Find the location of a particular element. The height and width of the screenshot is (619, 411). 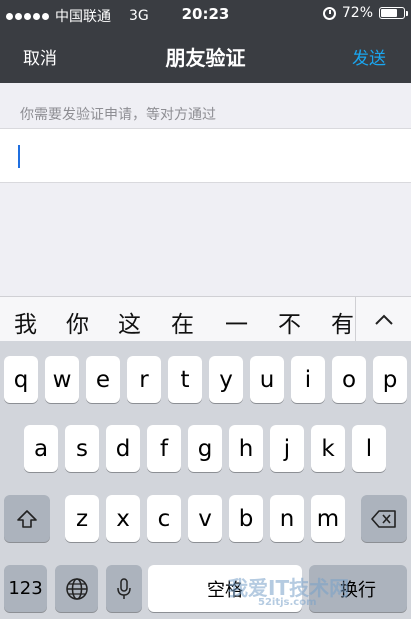

page-title: 朋友验证 is located at coordinates (205, 58).